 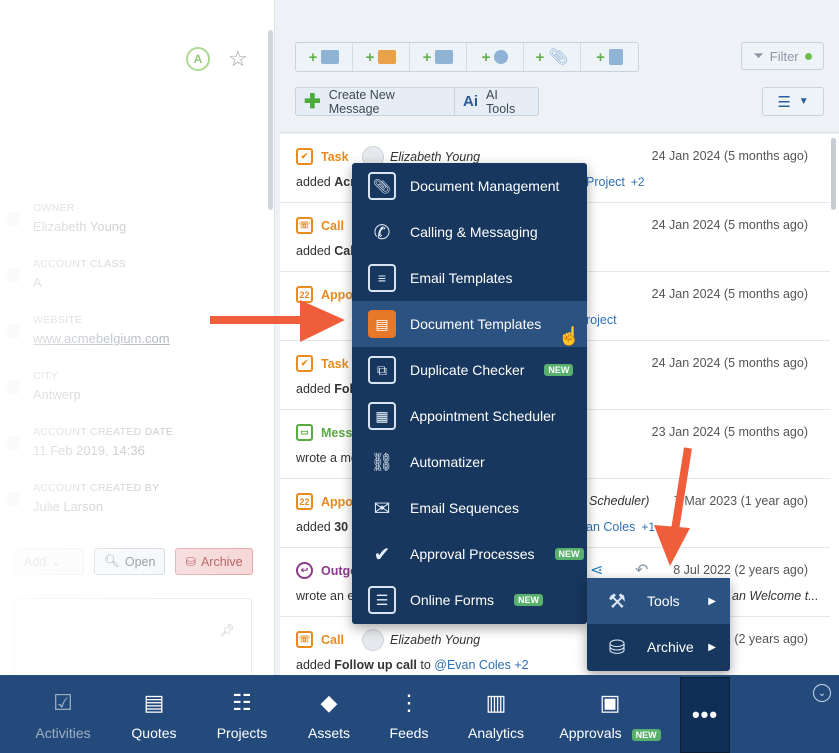 What do you see at coordinates (615, 57) in the screenshot?
I see `note-icon` at bounding box center [615, 57].